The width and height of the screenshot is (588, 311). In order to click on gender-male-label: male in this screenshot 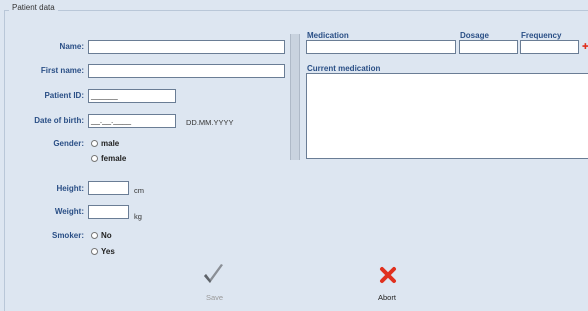, I will do `click(110, 143)`.